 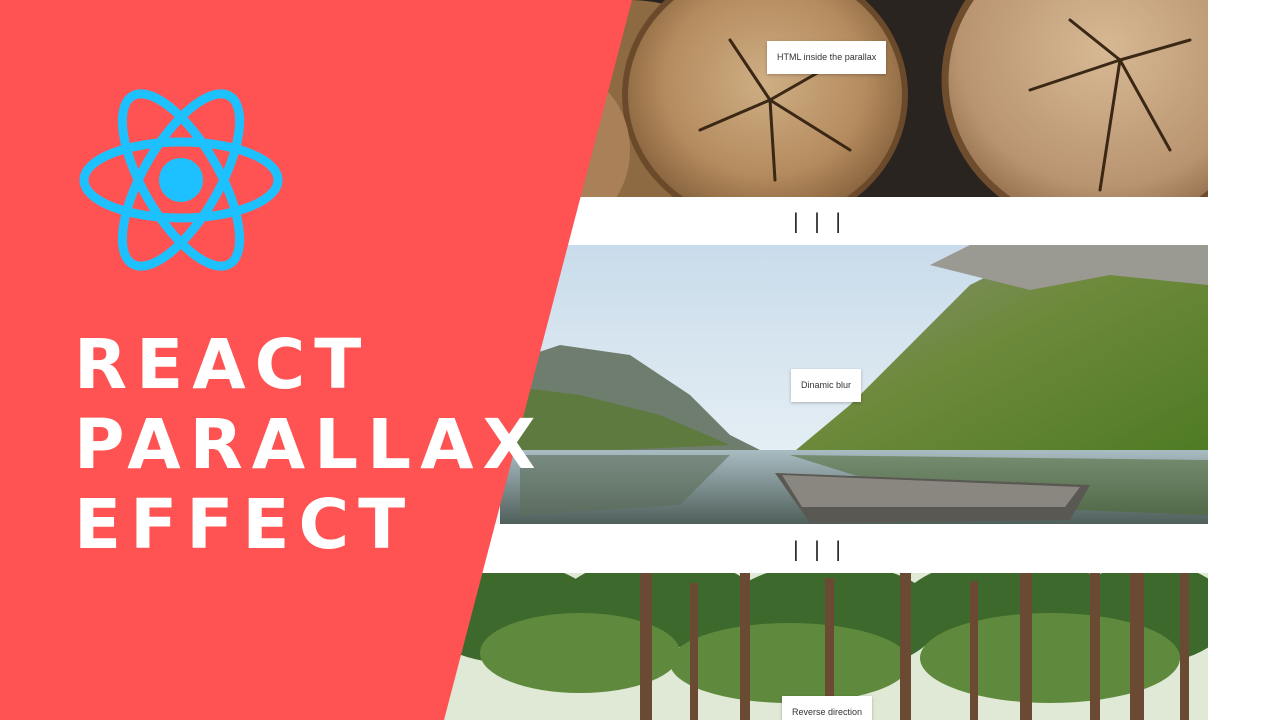 What do you see at coordinates (826, 385) in the screenshot?
I see `caption-dynamic-blur: Dinamic blur` at bounding box center [826, 385].